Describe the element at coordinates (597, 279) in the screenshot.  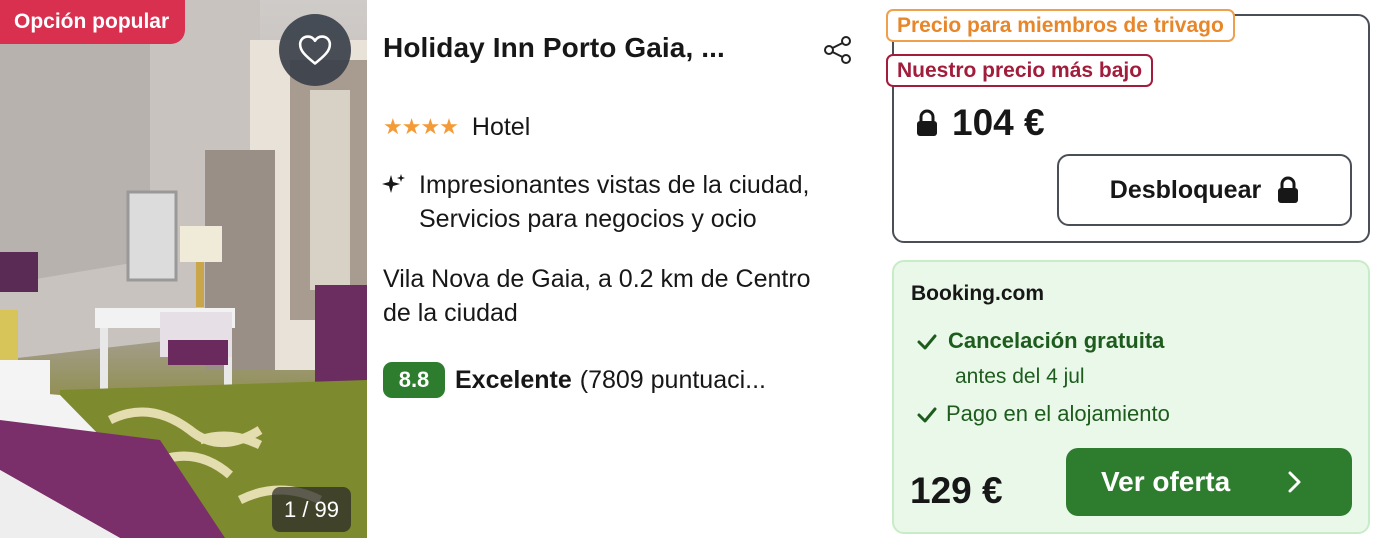
I see `location-line-1: Vila Nova de Gaia, a 0.2 km de Centro` at that location.